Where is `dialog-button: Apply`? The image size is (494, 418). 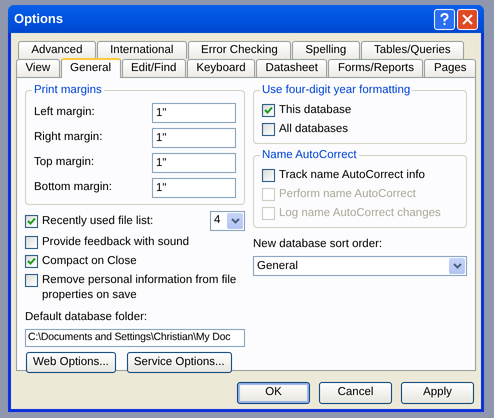
dialog-button: Apply is located at coordinates (437, 393).